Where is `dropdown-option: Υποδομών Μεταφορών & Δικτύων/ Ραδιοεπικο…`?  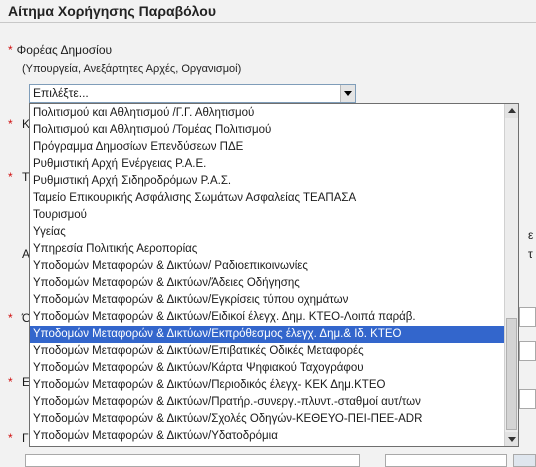 dropdown-option: Υποδομών Μεταφορών & Δικτύων/ Ραδιοεπικο… is located at coordinates (267, 266).